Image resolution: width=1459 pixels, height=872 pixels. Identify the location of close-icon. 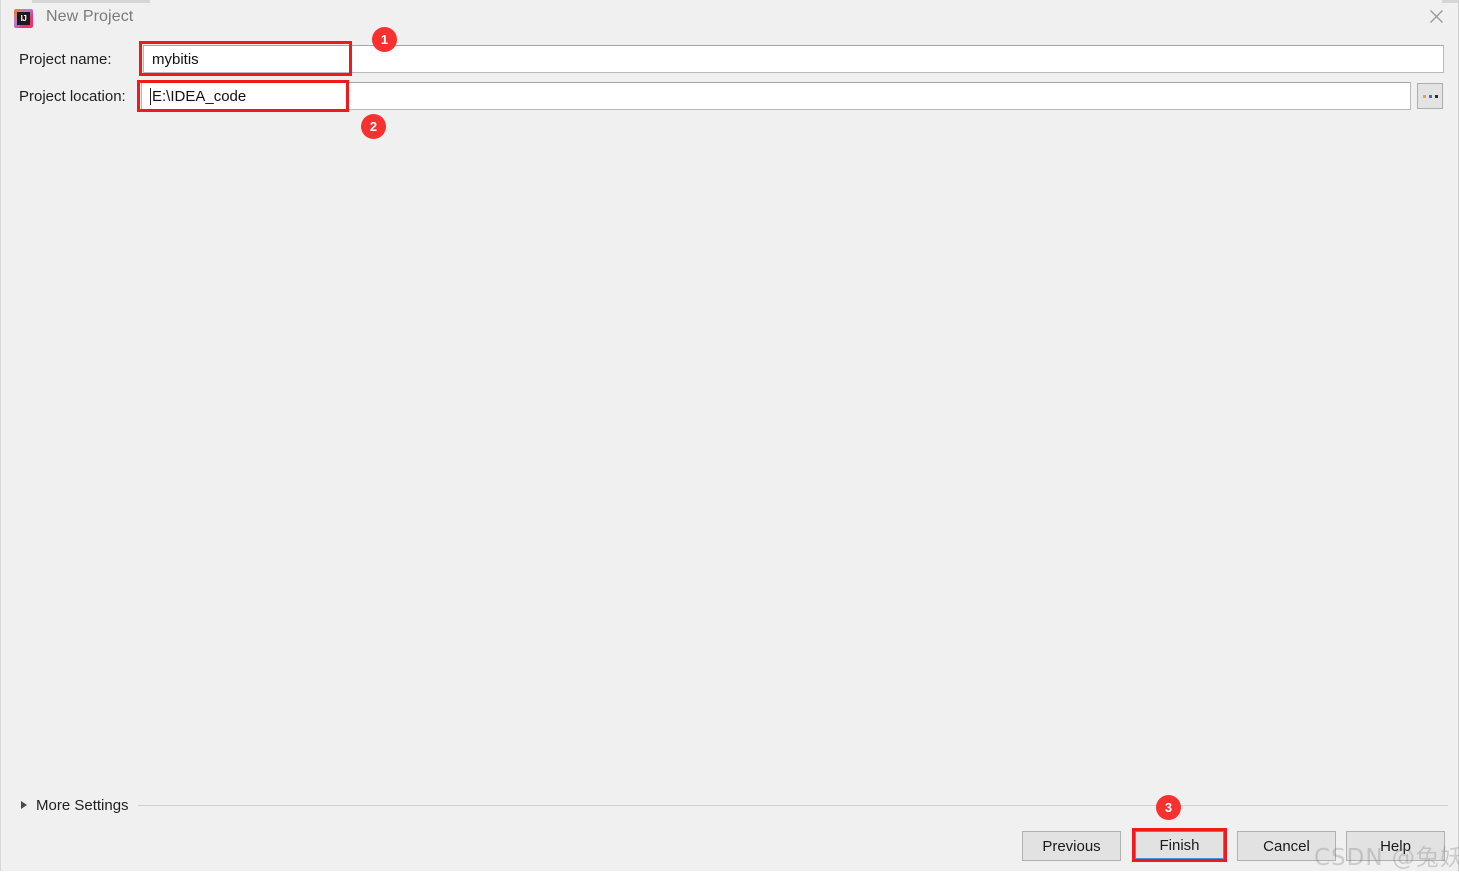
(1436, 16).